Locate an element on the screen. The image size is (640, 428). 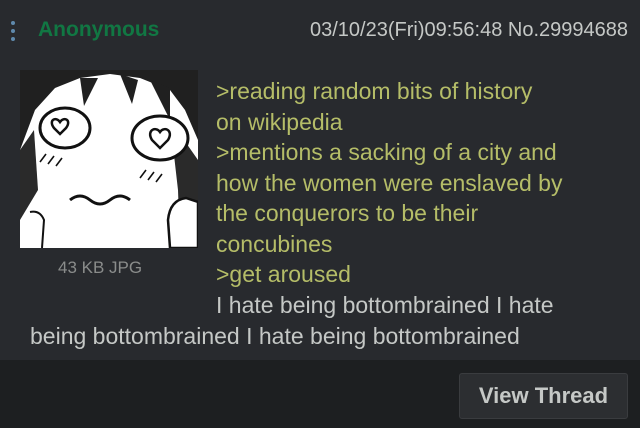
poster-name: Anonymous is located at coordinates (99, 29).